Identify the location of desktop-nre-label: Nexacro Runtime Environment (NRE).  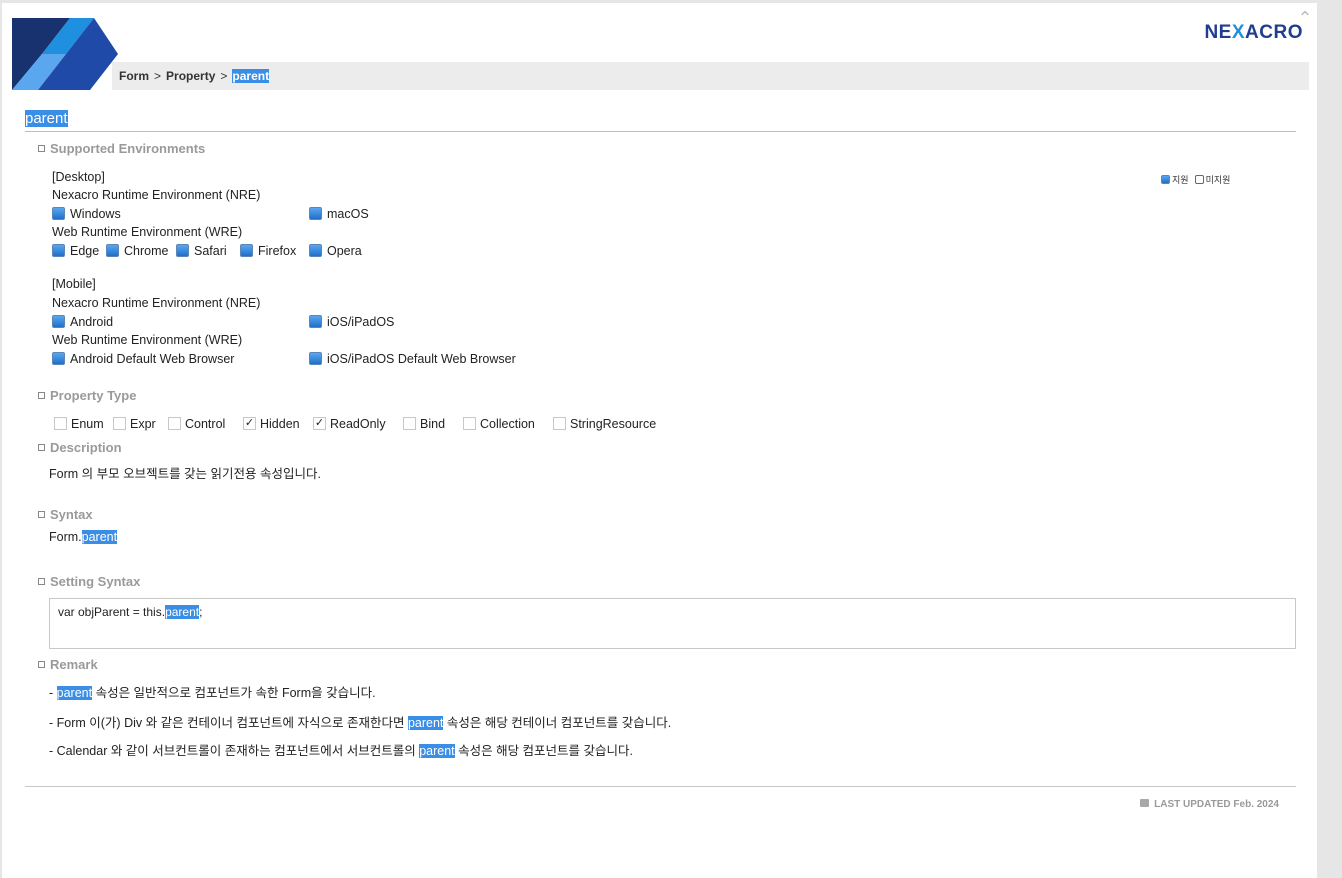
(156, 195).